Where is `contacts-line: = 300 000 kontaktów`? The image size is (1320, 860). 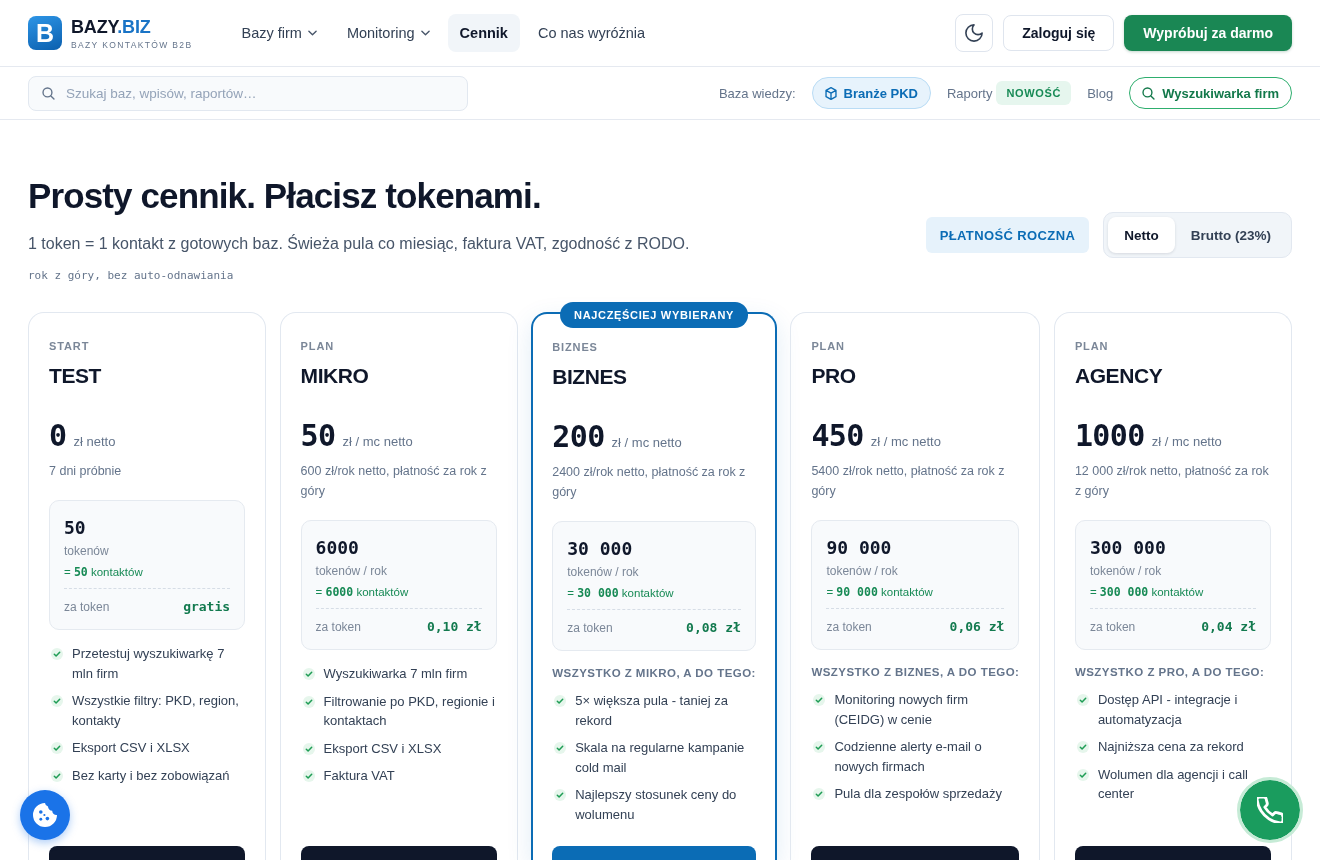 contacts-line: = 300 000 kontaktów is located at coordinates (1147, 592).